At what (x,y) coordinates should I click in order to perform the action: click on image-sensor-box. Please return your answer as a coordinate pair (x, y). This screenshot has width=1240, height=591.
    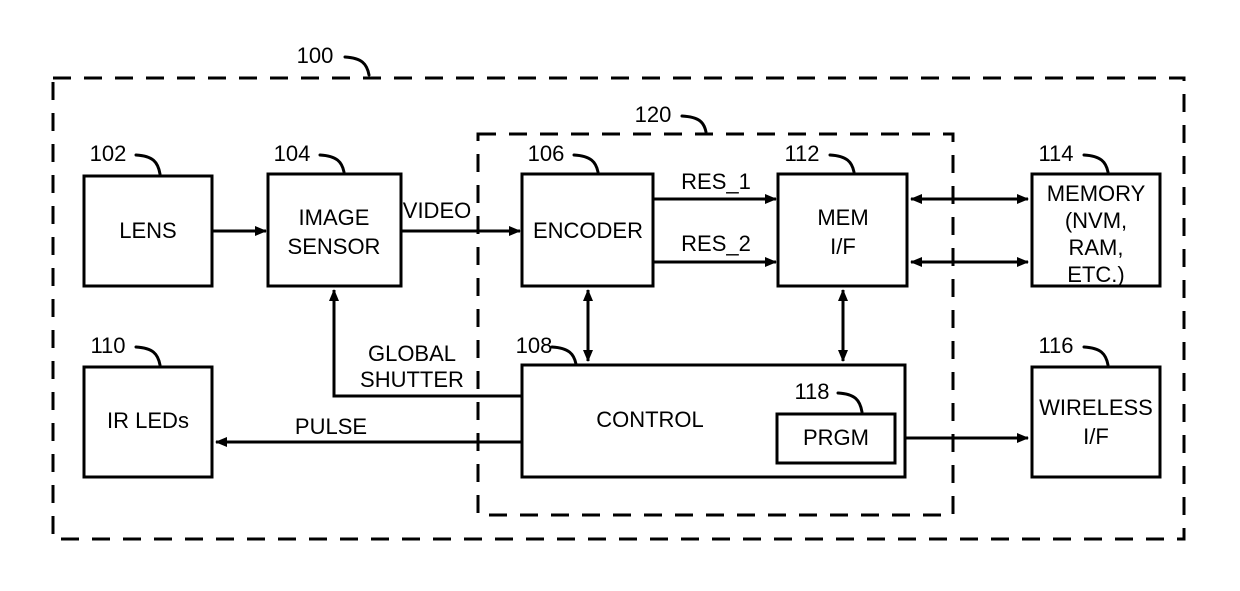
    Looking at the image, I should click on (334, 230).